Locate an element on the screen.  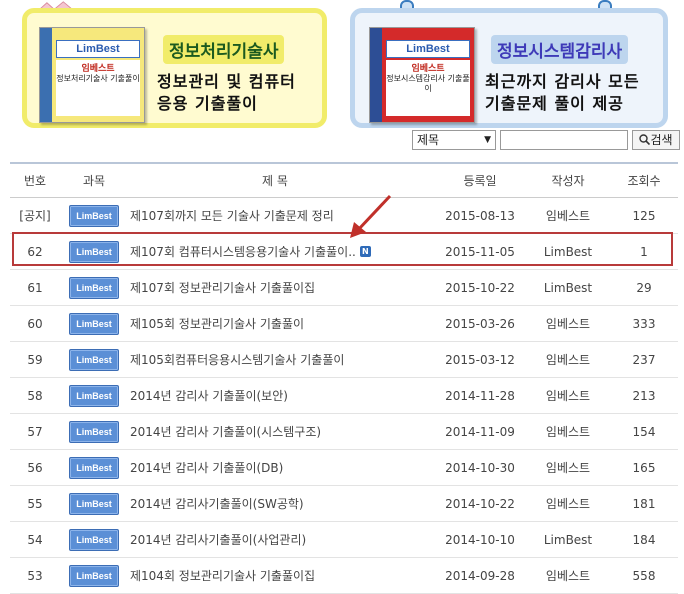
banner-desc-line1: 정보관리 및 컴퓨터 is located at coordinates (226, 81).